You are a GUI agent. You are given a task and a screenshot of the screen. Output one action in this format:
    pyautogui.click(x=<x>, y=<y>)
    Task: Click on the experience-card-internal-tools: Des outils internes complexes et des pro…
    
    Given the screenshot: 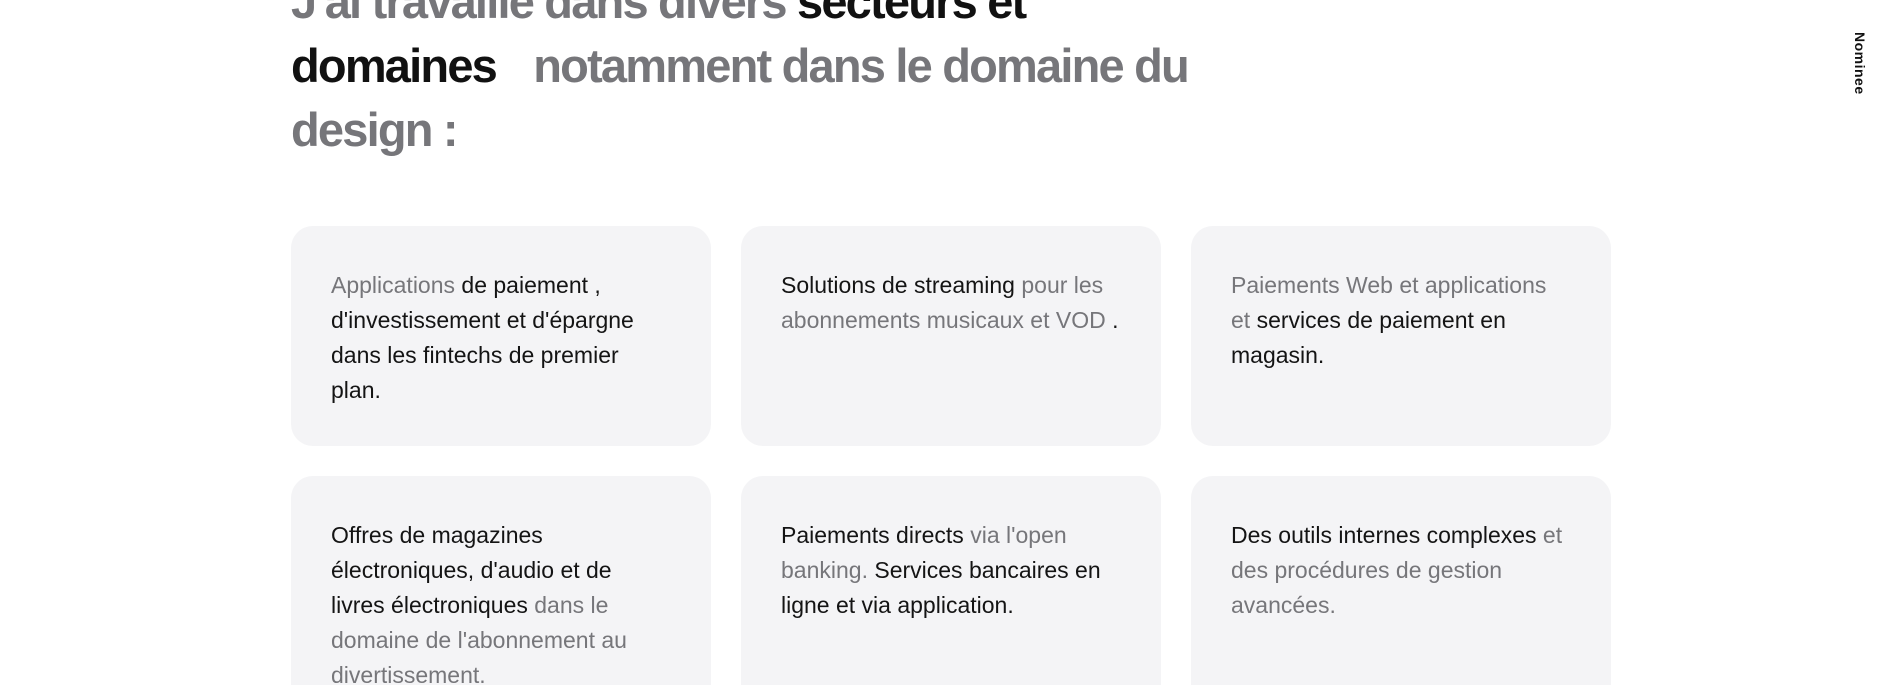 What is the action you would take?
    pyautogui.click(x=1401, y=580)
    